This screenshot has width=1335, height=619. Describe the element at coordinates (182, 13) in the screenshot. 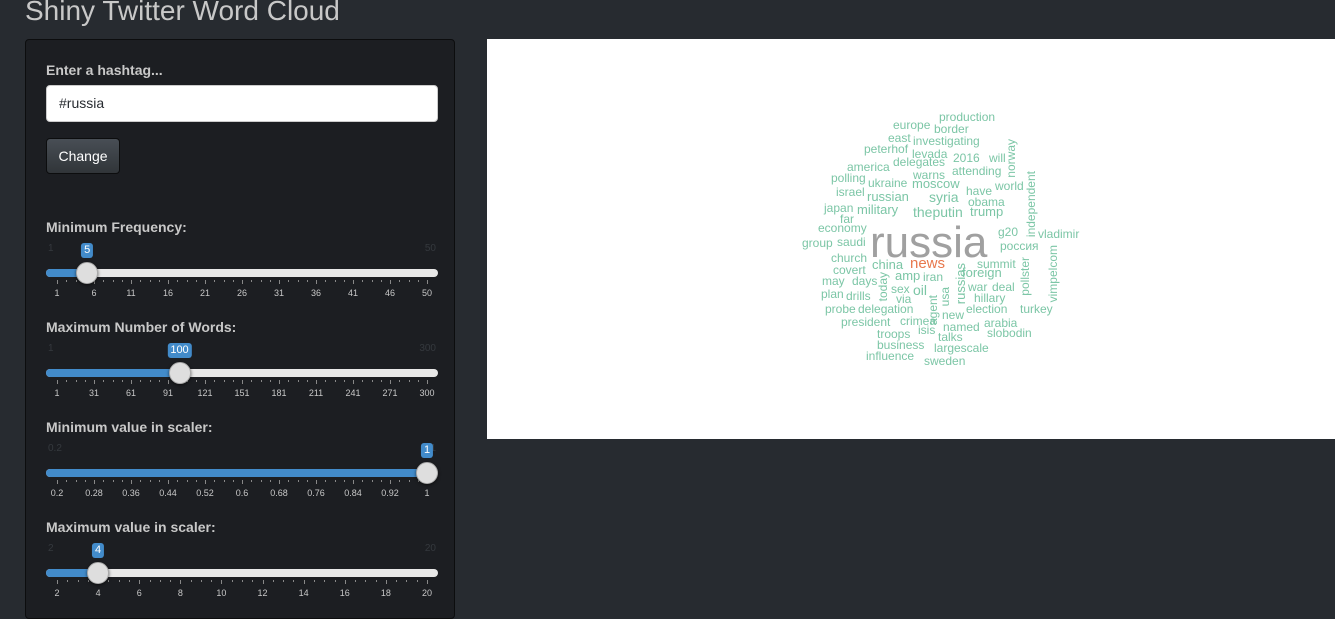

I see `app-title: Shiny Twitter Word Cloud` at that location.